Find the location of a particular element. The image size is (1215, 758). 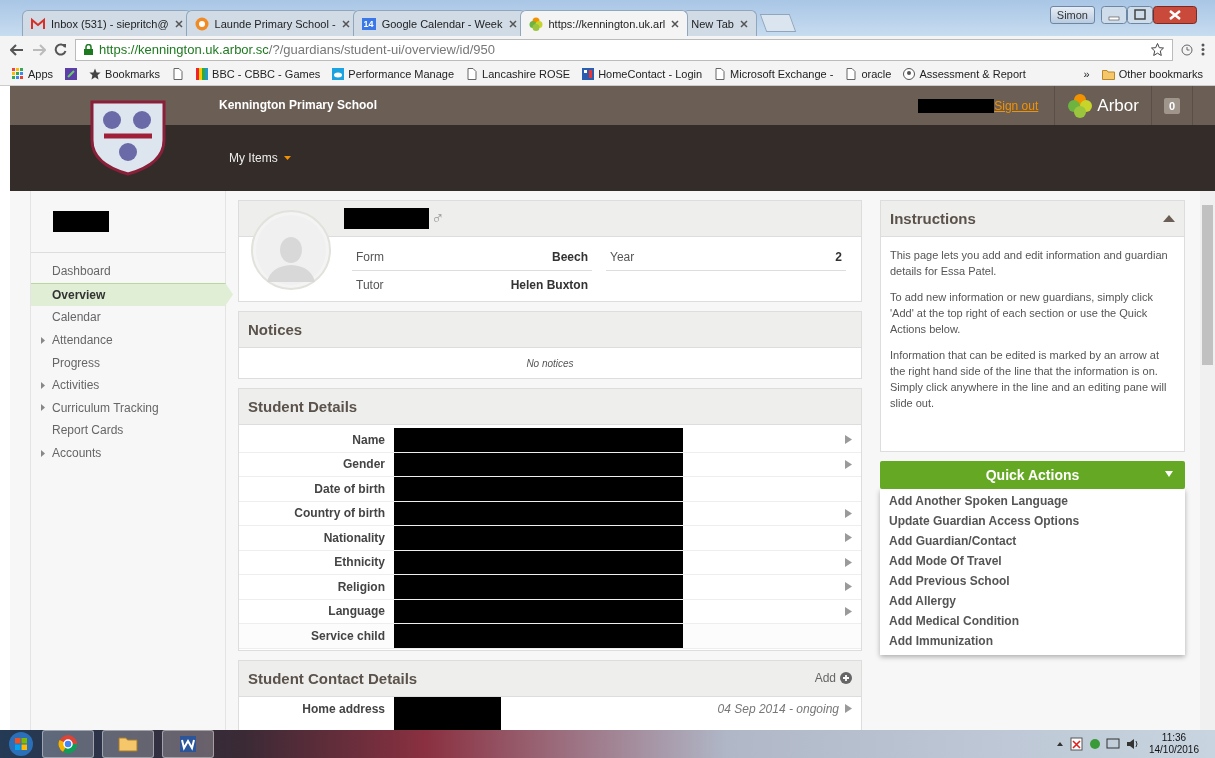

collapse-icon is located at coordinates (1169, 218).